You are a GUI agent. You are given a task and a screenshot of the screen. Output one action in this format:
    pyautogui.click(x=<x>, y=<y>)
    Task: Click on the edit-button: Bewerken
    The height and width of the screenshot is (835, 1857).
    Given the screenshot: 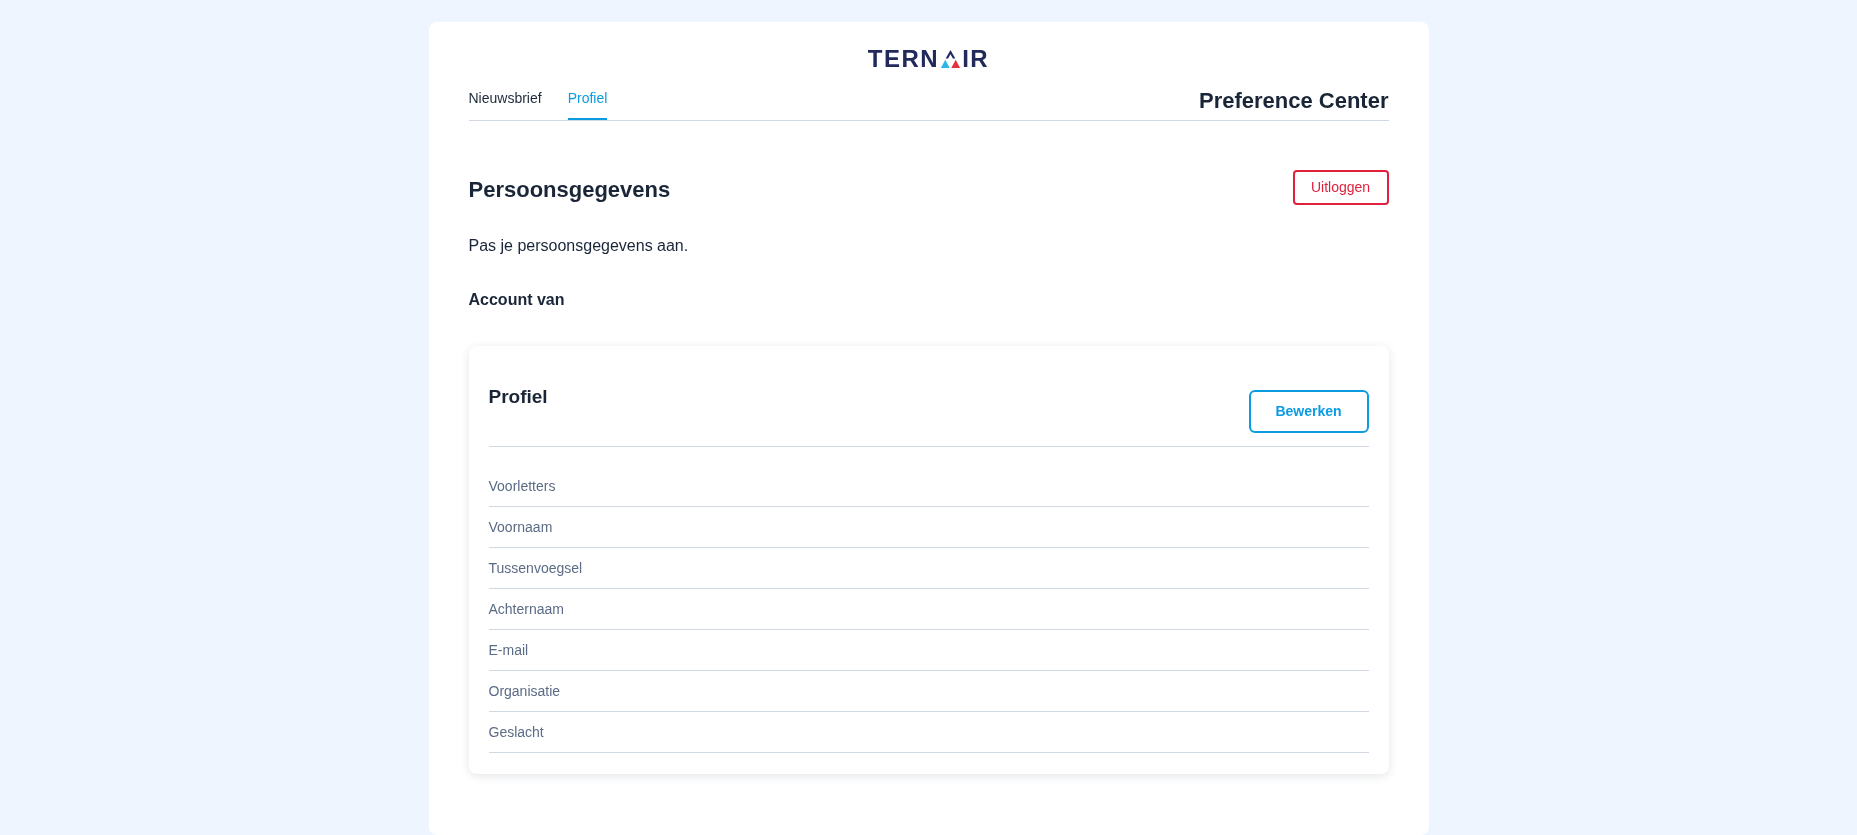 What is the action you would take?
    pyautogui.click(x=1308, y=411)
    